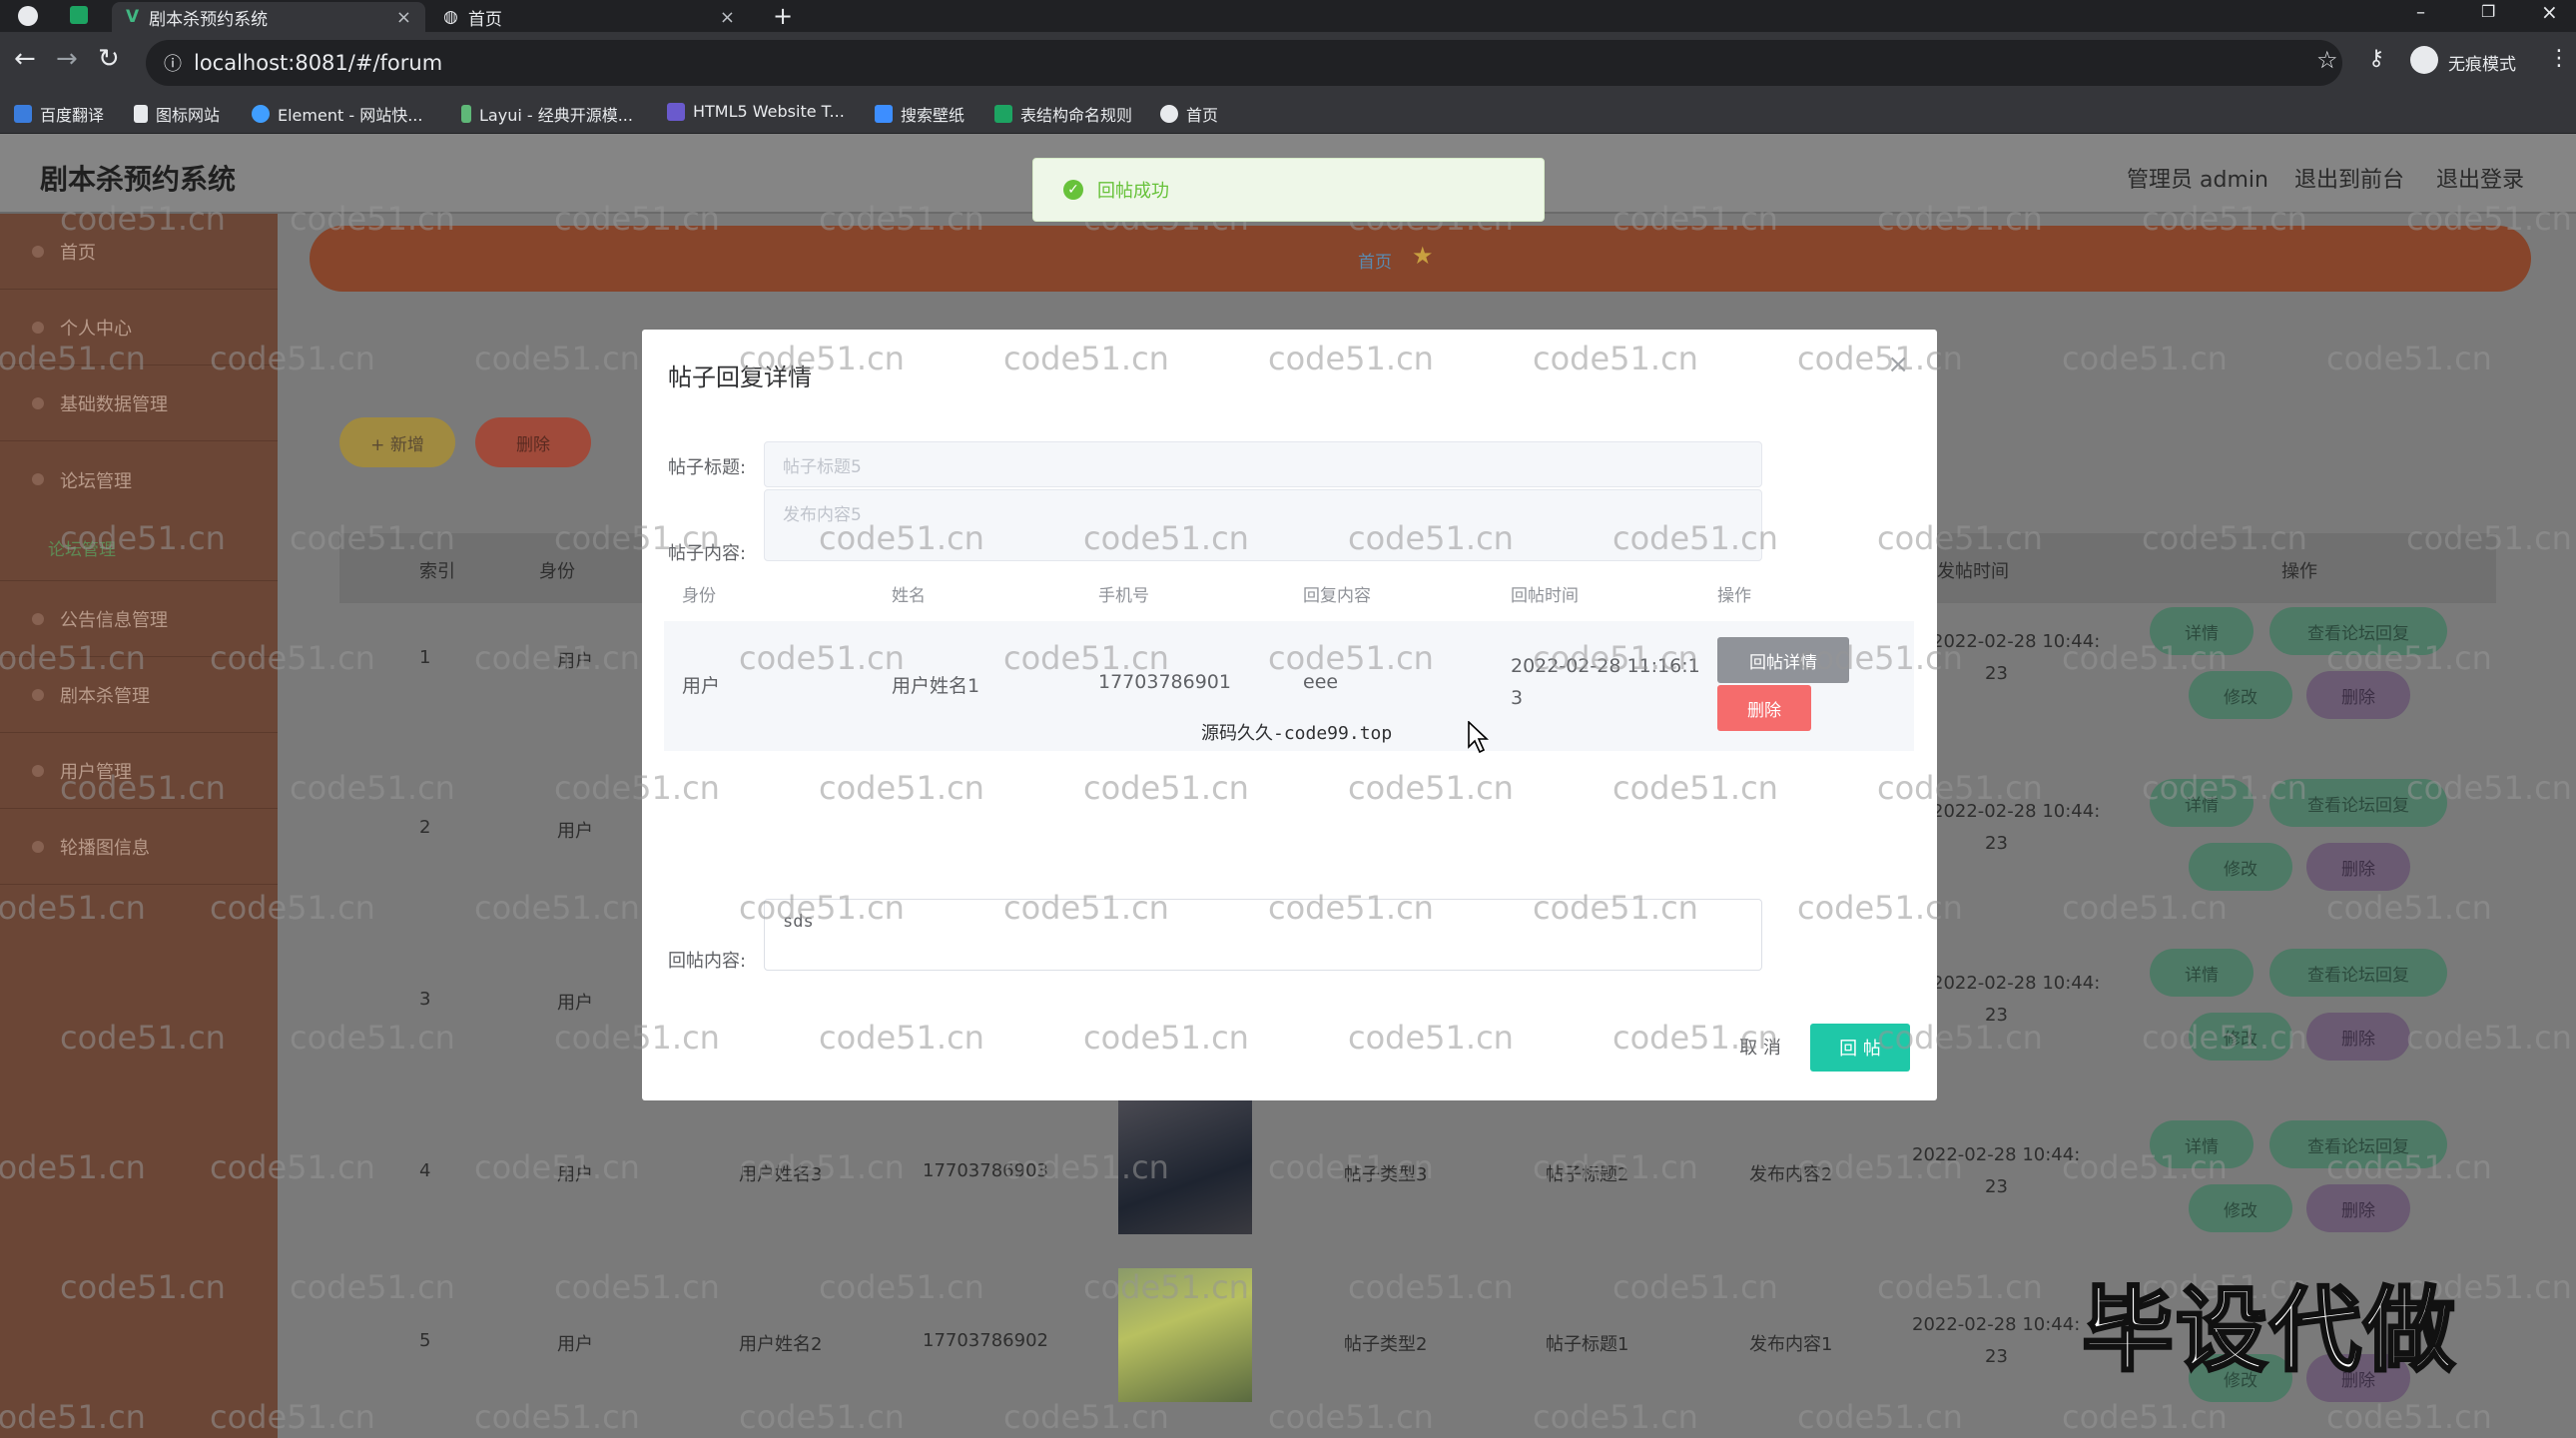 This screenshot has height=1438, width=2576. What do you see at coordinates (139, 511) in the screenshot?
I see `sidebar-item-forum: 论坛管理 论坛管理` at bounding box center [139, 511].